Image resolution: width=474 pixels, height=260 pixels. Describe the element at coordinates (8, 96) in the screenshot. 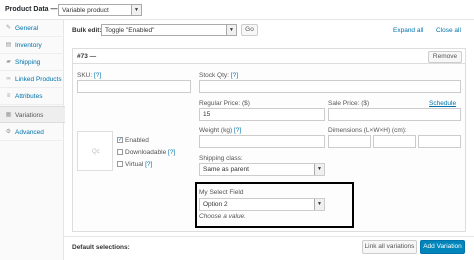

I see `list-icon: ≡` at that location.